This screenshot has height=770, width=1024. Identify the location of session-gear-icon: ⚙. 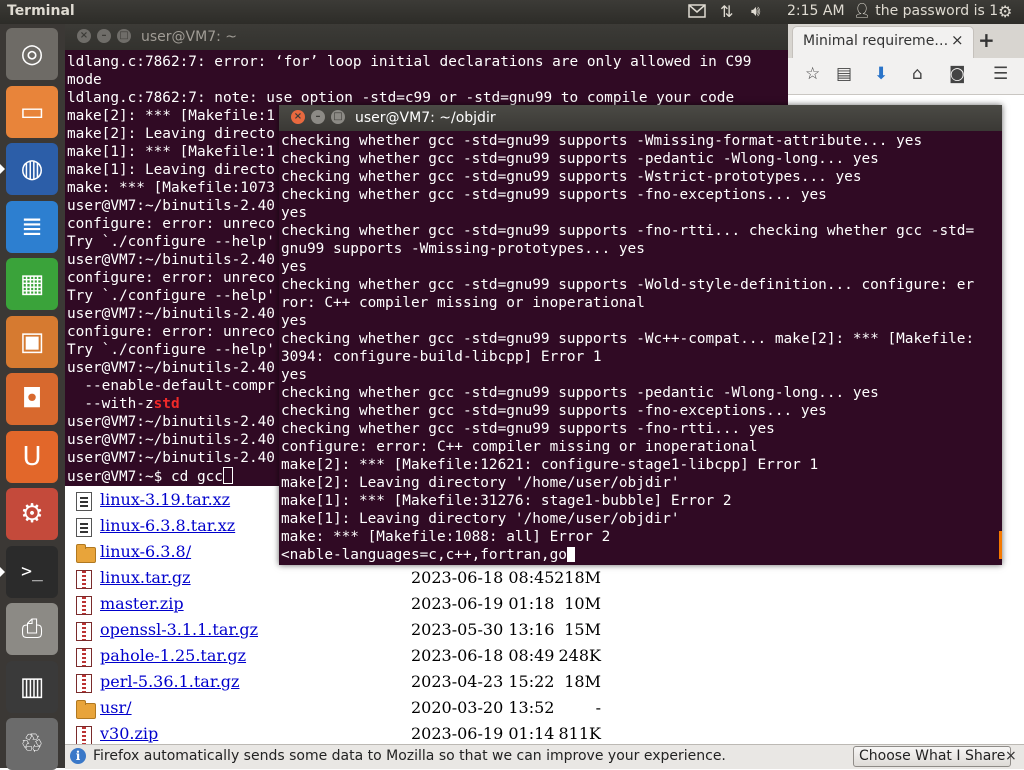
(1005, 11).